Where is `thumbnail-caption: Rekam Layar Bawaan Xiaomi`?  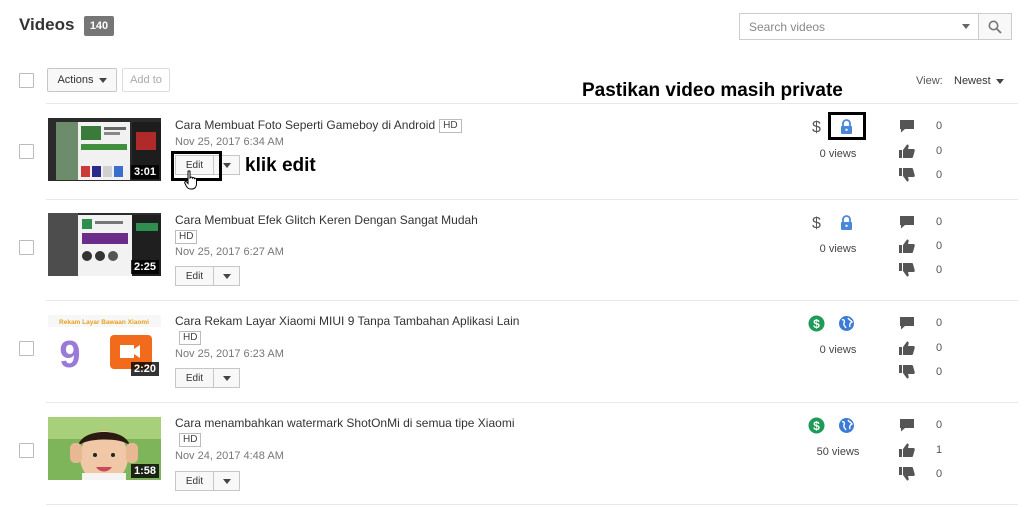
thumbnail-caption: Rekam Layar Bawaan Xiaomi is located at coordinates (104, 322).